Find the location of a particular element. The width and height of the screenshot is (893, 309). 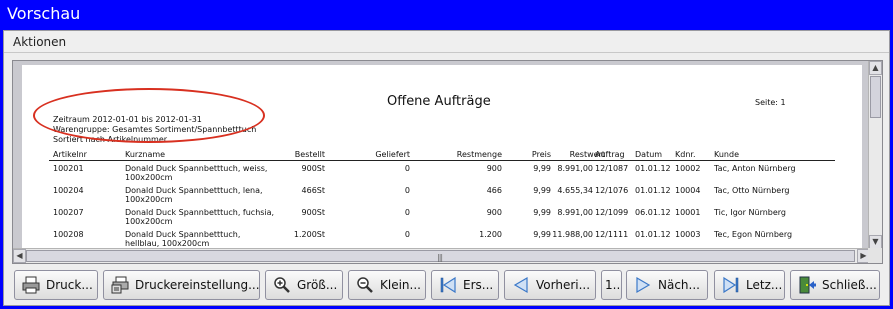

vertical-scrollbar: ▲ ▼ is located at coordinates (875, 155).